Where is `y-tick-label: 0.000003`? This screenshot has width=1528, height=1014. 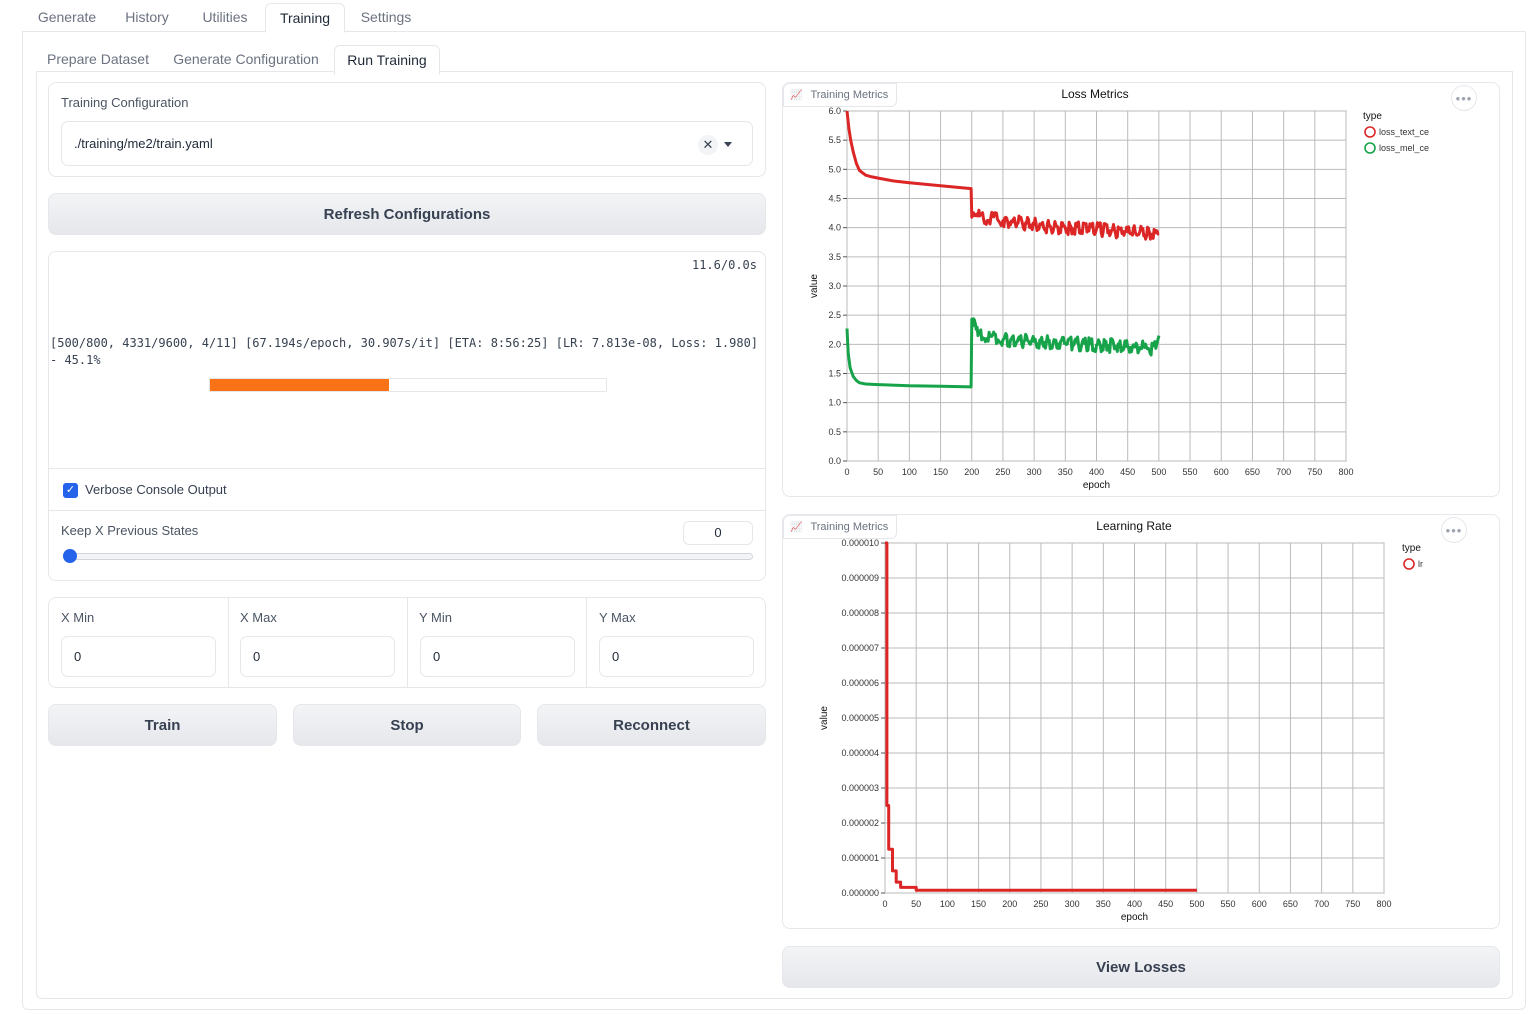
y-tick-label: 0.000003 is located at coordinates (860, 788).